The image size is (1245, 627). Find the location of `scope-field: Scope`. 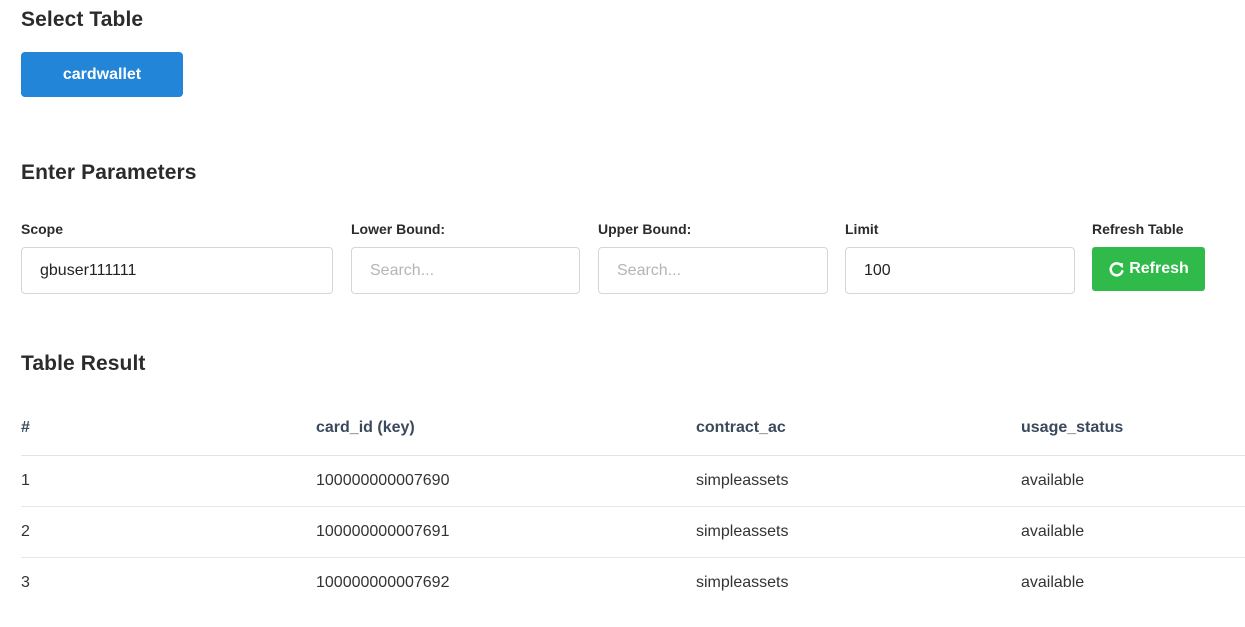

scope-field: Scope is located at coordinates (177, 257).